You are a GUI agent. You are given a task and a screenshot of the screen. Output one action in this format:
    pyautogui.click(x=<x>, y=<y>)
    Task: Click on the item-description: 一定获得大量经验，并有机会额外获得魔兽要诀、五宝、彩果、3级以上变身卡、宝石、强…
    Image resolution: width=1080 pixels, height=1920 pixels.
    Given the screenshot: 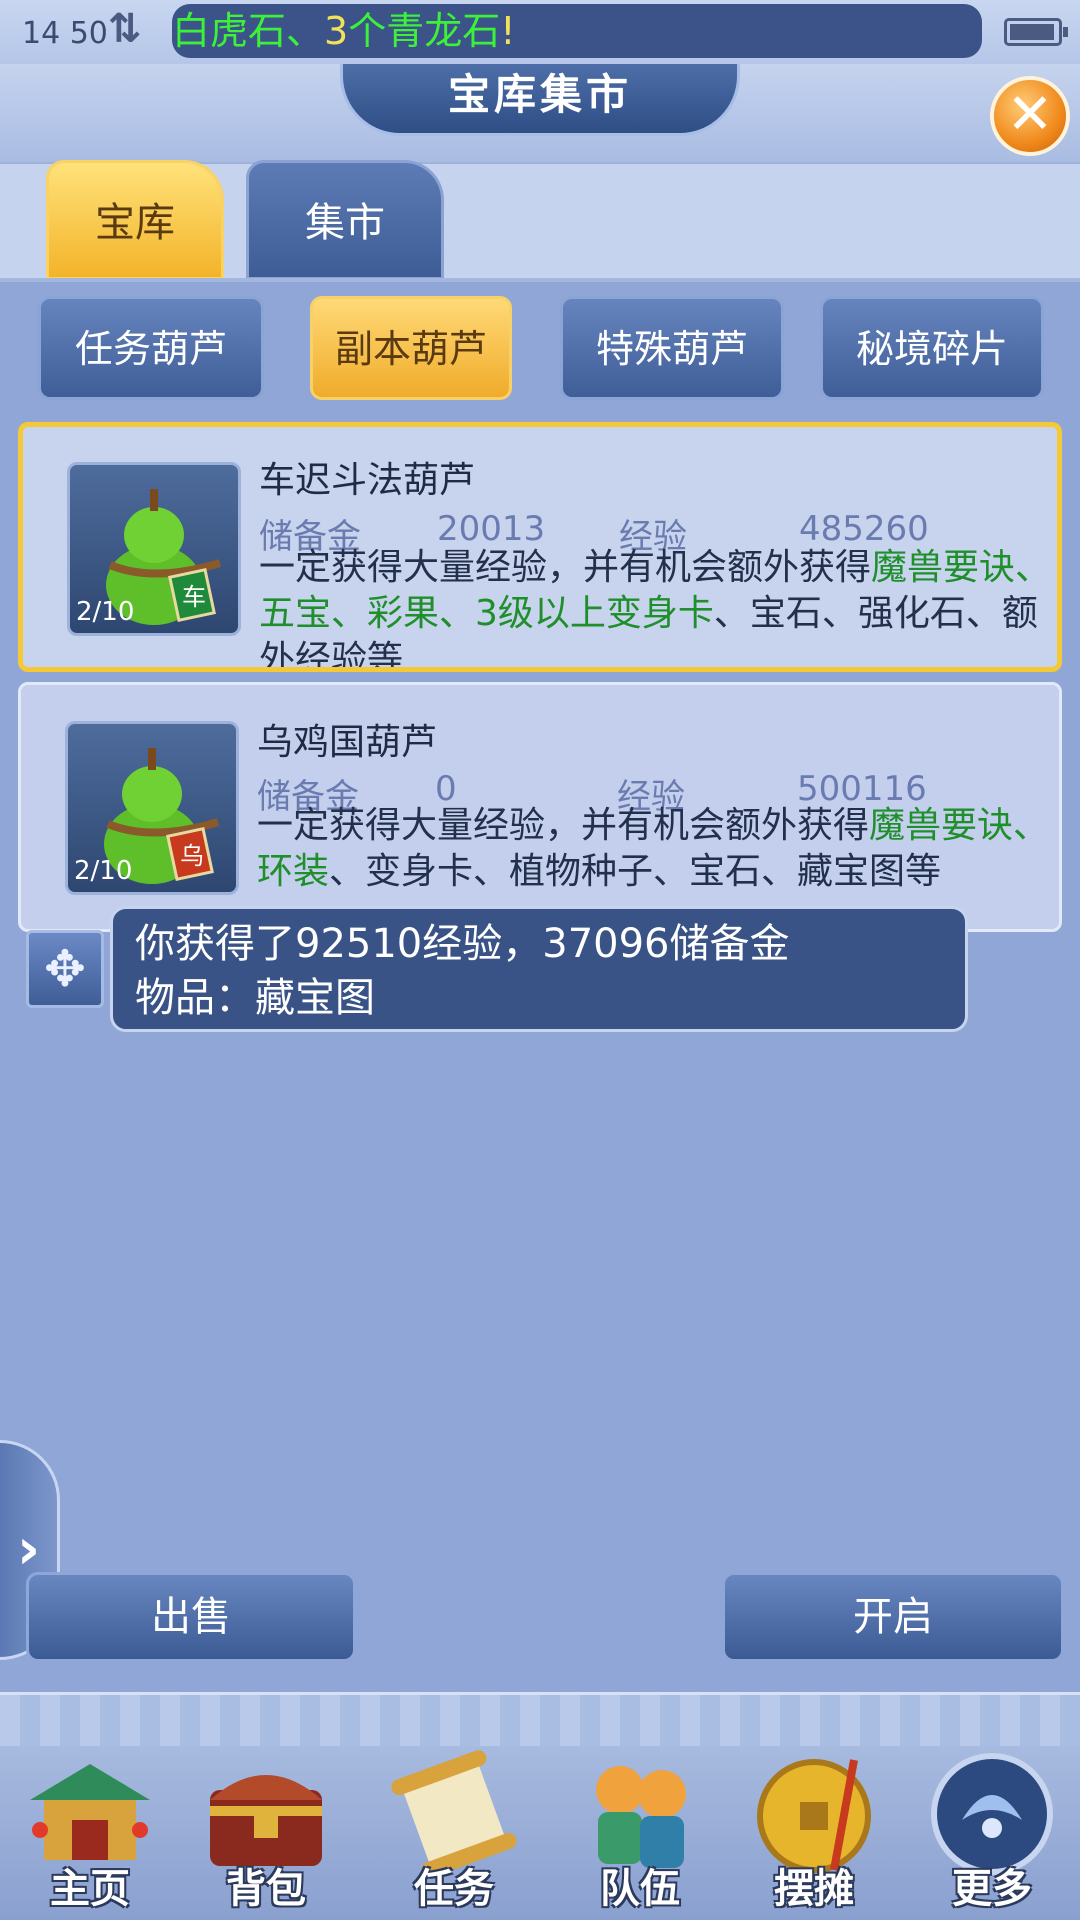 What is the action you would take?
    pyautogui.click(x=658, y=606)
    